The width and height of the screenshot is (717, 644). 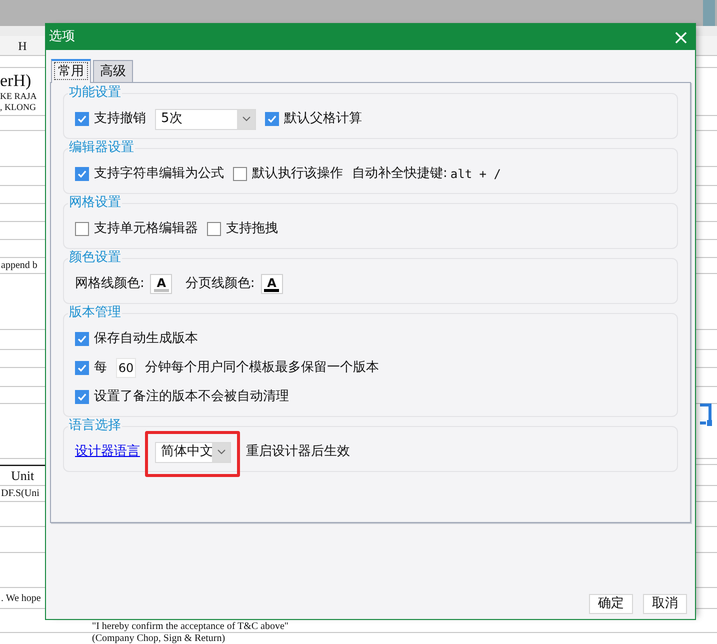 What do you see at coordinates (205, 119) in the screenshot?
I see `dropdown: 5次` at bounding box center [205, 119].